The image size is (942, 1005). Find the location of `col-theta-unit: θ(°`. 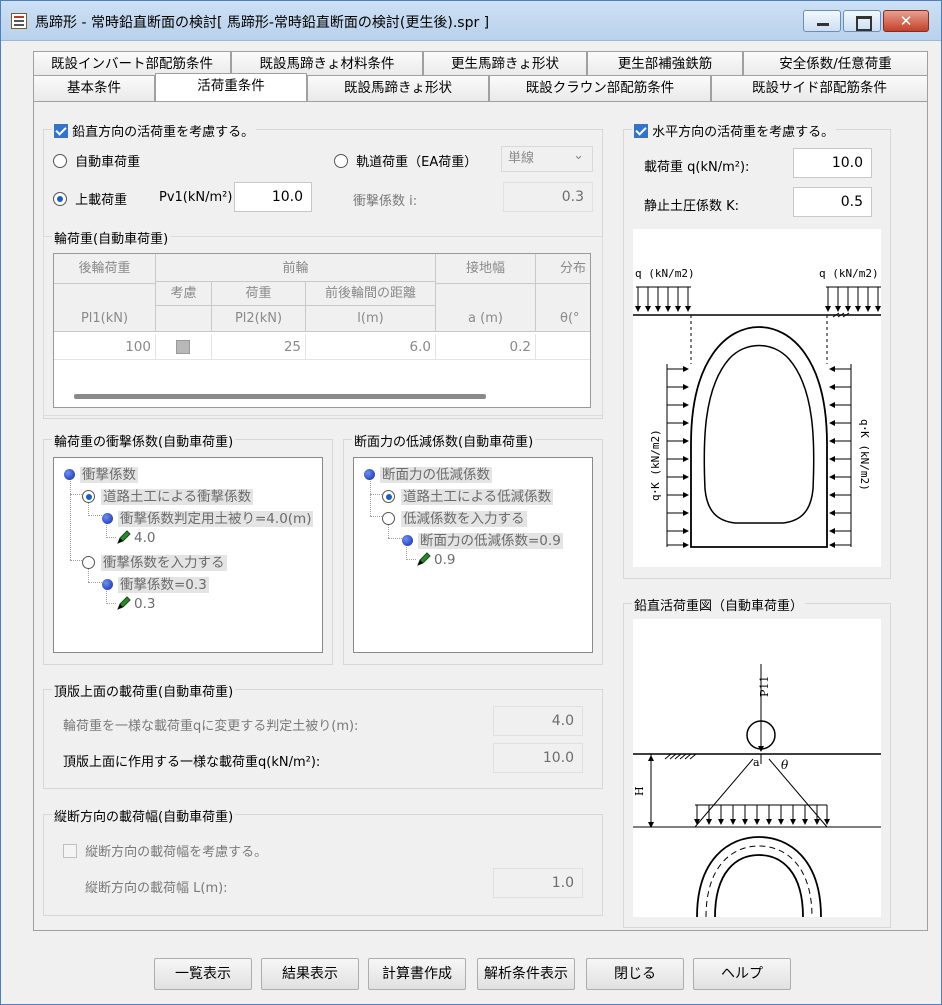

col-theta-unit: θ(° is located at coordinates (563, 308).